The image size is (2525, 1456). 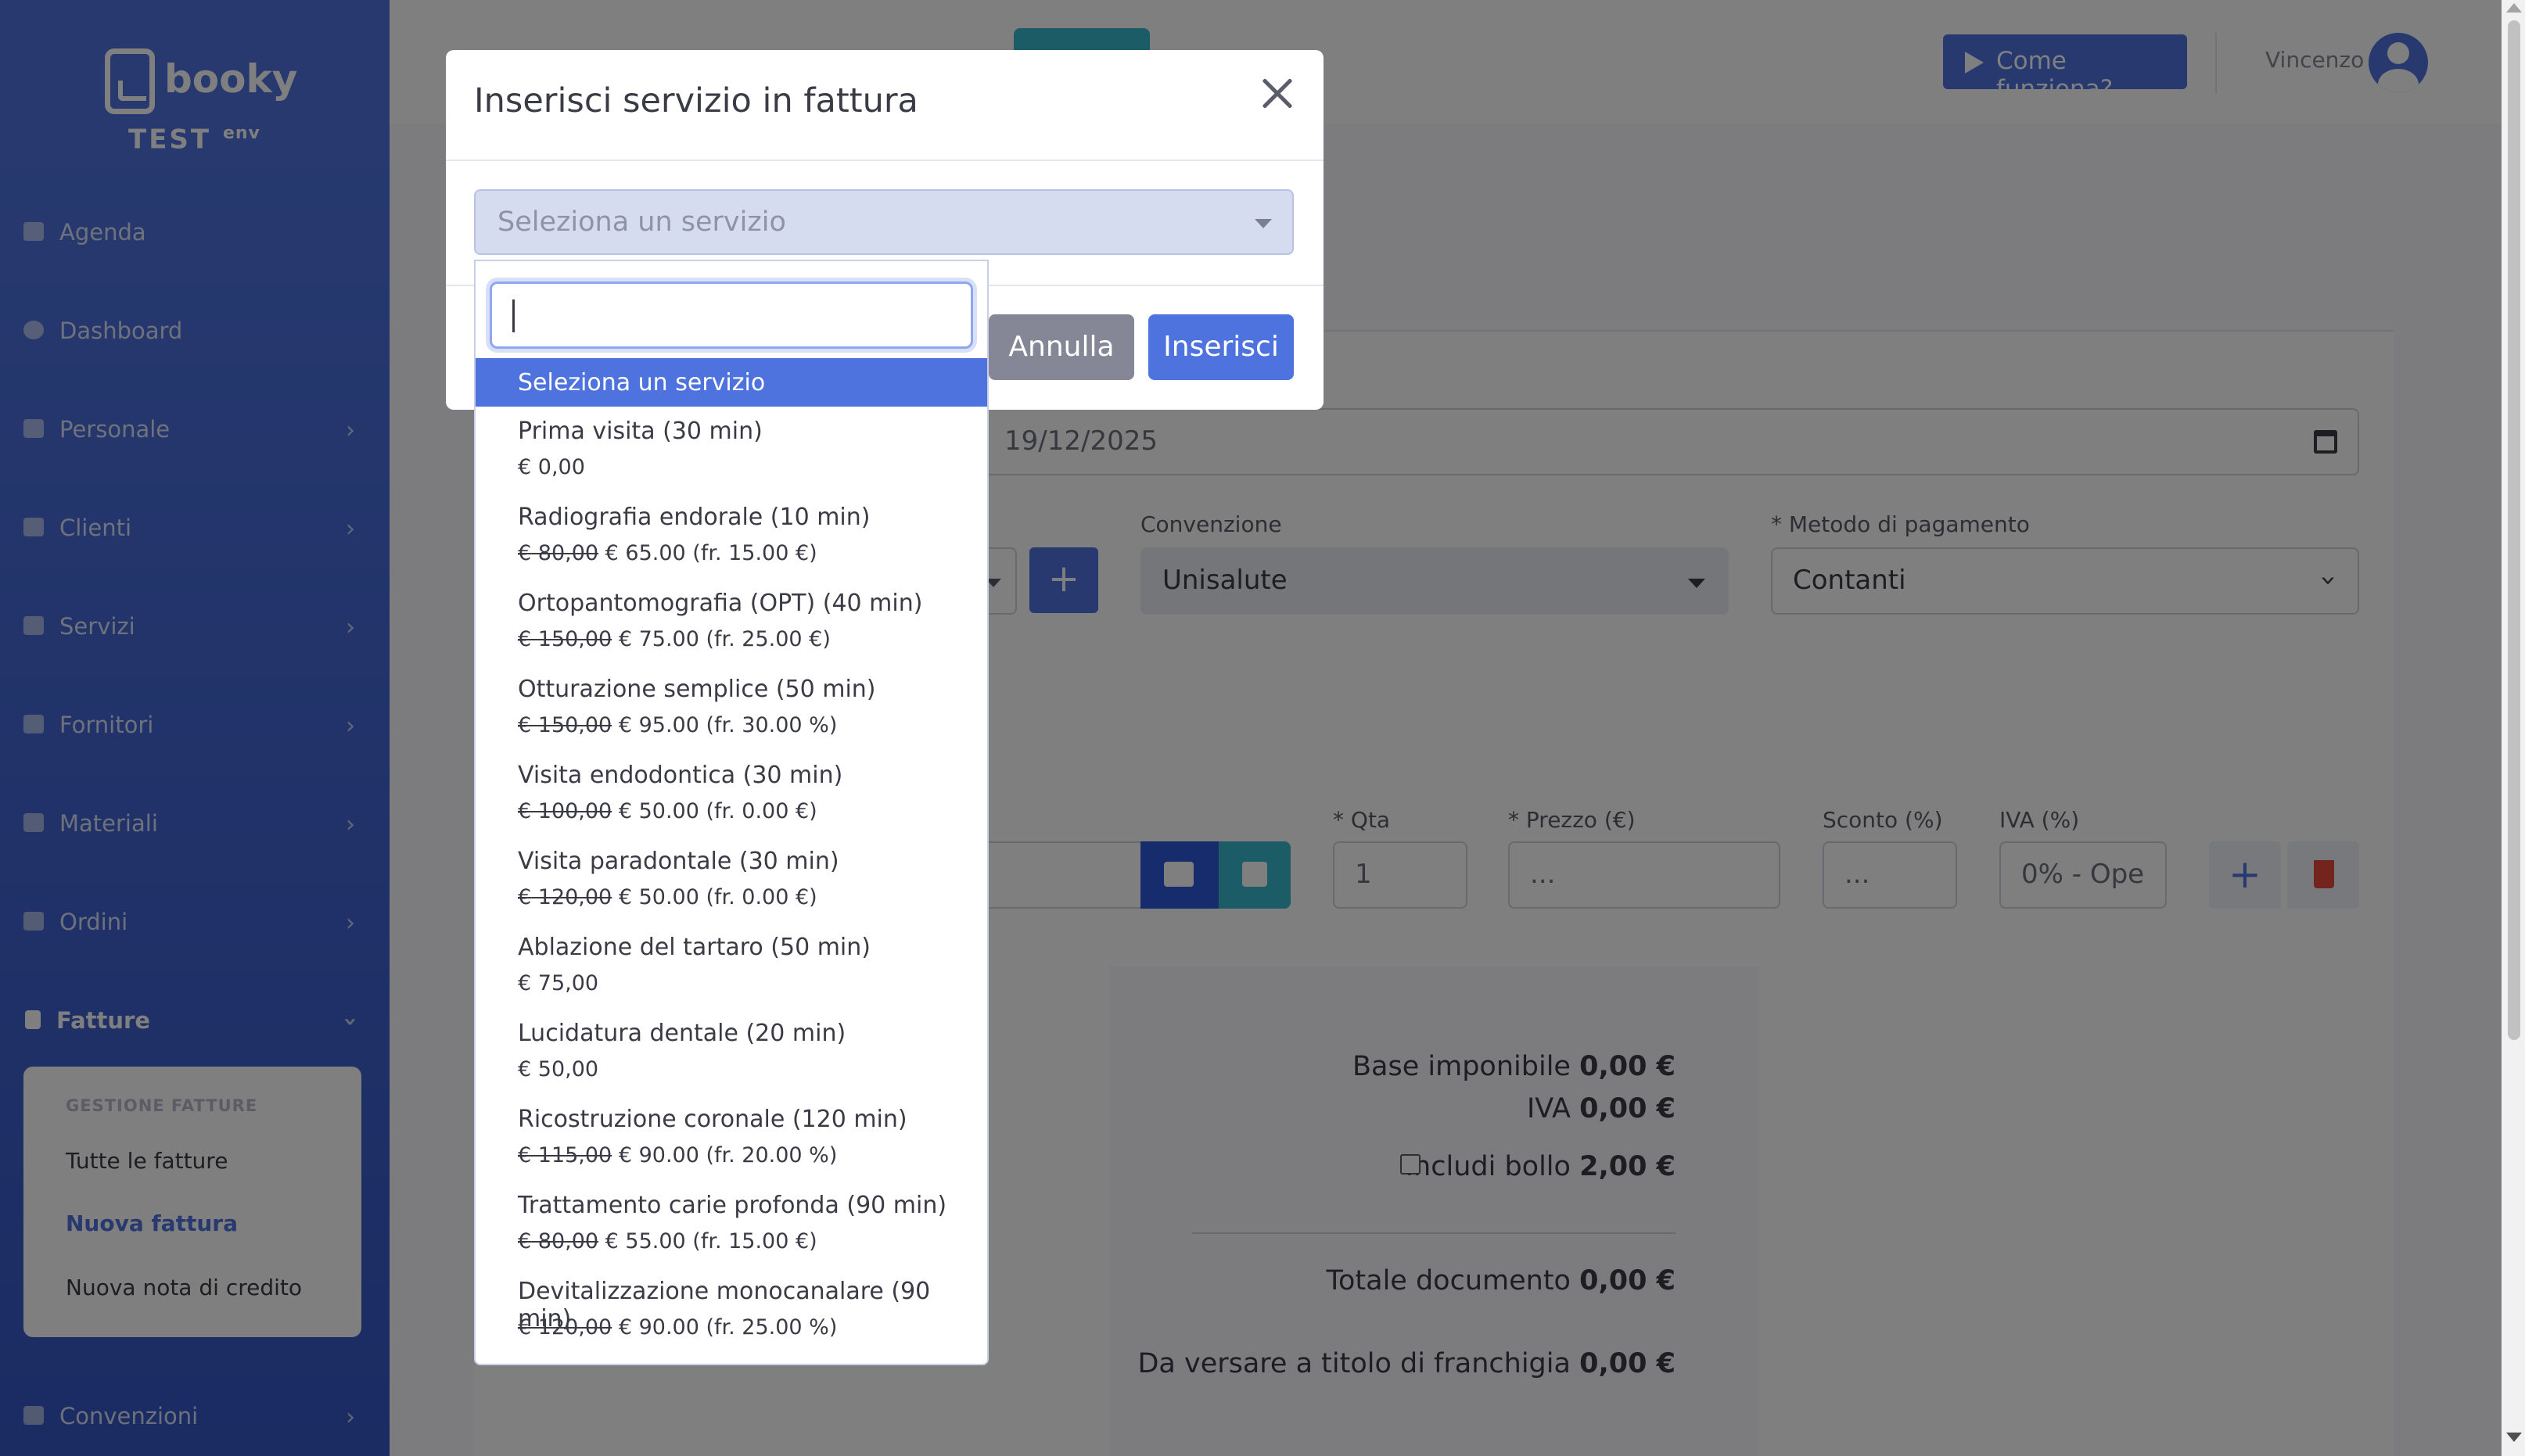 I want to click on option-current-price: € 75.00 (fr. 25.00 €), so click(x=724, y=639).